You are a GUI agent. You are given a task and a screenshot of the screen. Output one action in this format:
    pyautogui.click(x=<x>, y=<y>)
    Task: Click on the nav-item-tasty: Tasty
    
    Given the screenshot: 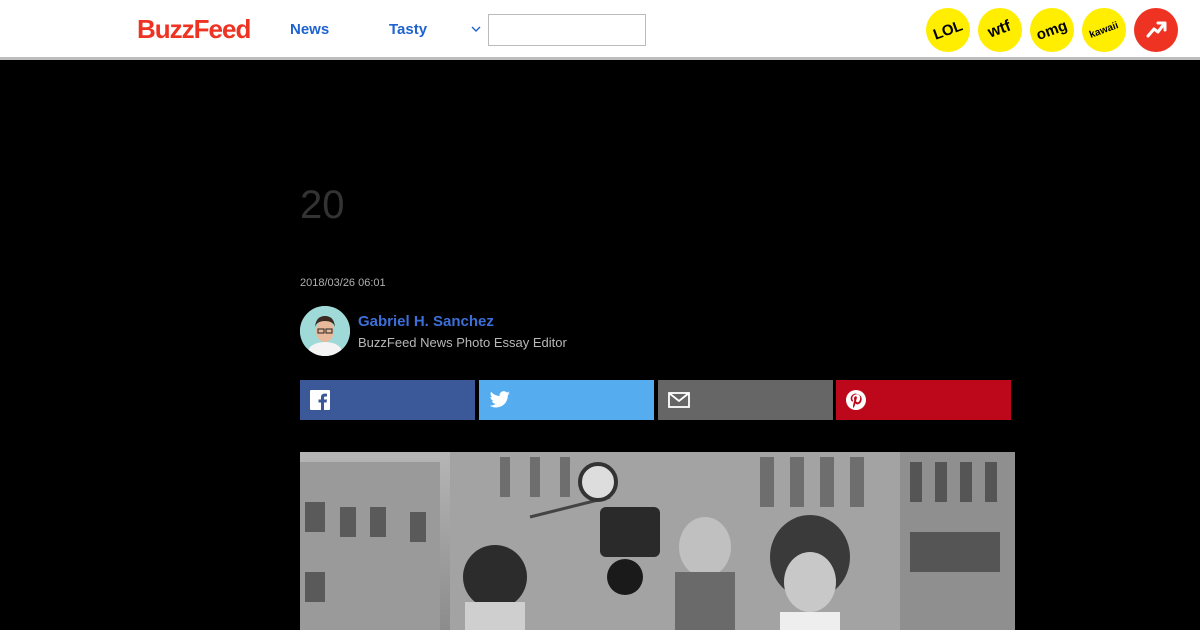 What is the action you would take?
    pyautogui.click(x=408, y=30)
    